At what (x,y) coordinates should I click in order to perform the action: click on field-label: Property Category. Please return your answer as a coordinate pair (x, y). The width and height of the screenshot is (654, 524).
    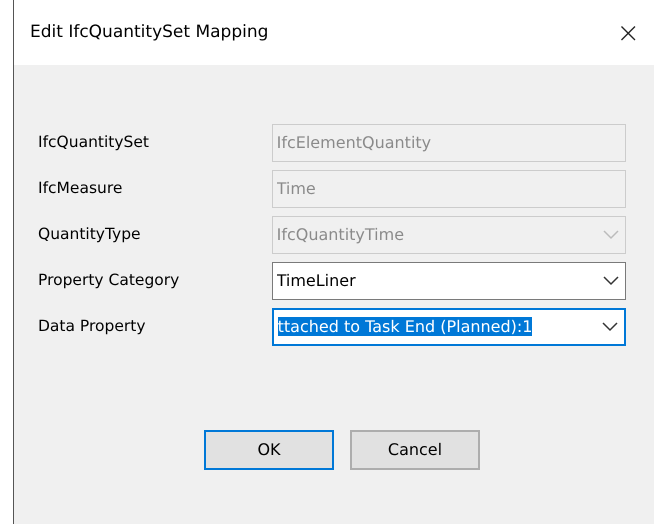
    Looking at the image, I should click on (108, 281).